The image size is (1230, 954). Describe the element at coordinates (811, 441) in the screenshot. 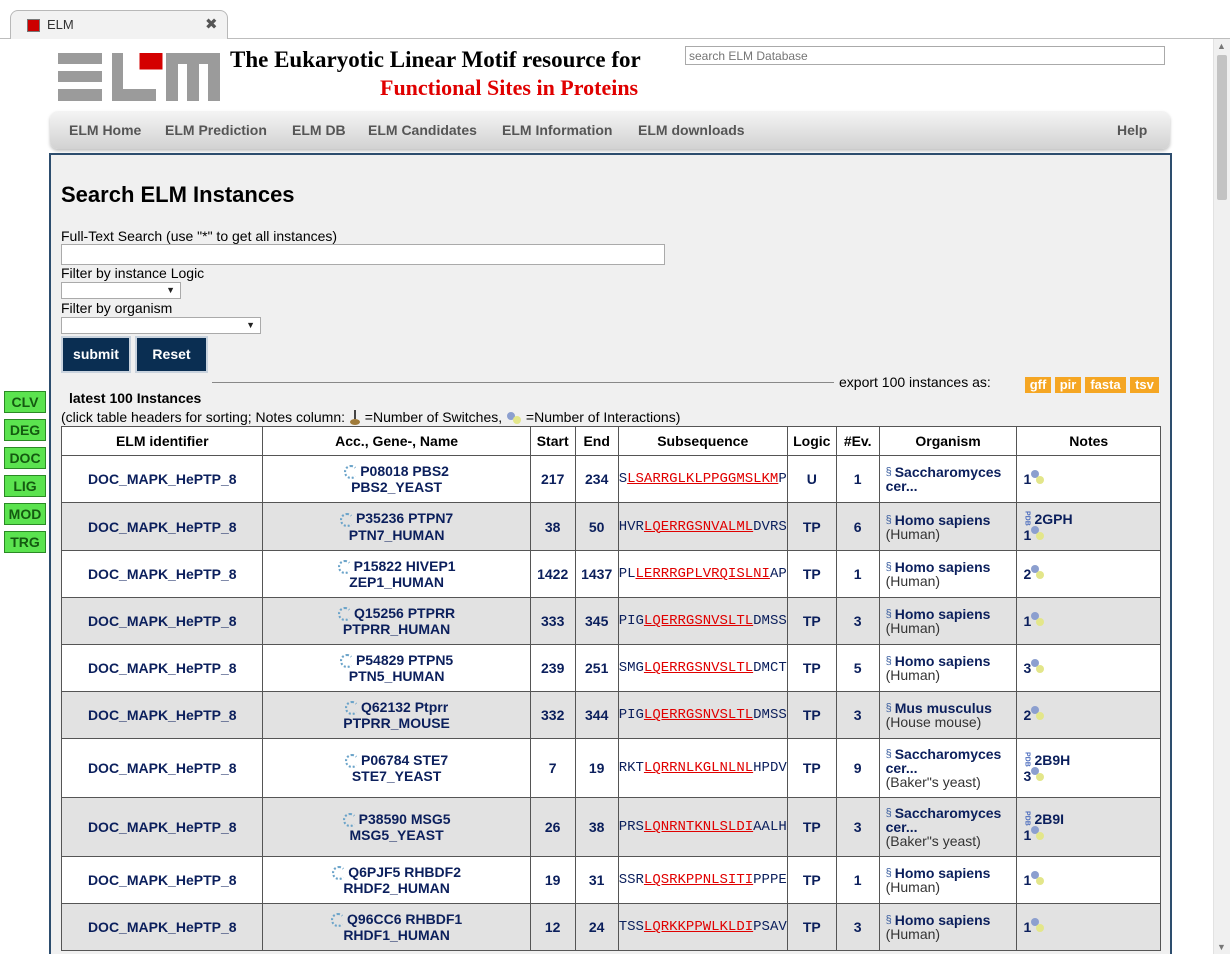

I see `column-header-logic: Logic` at that location.